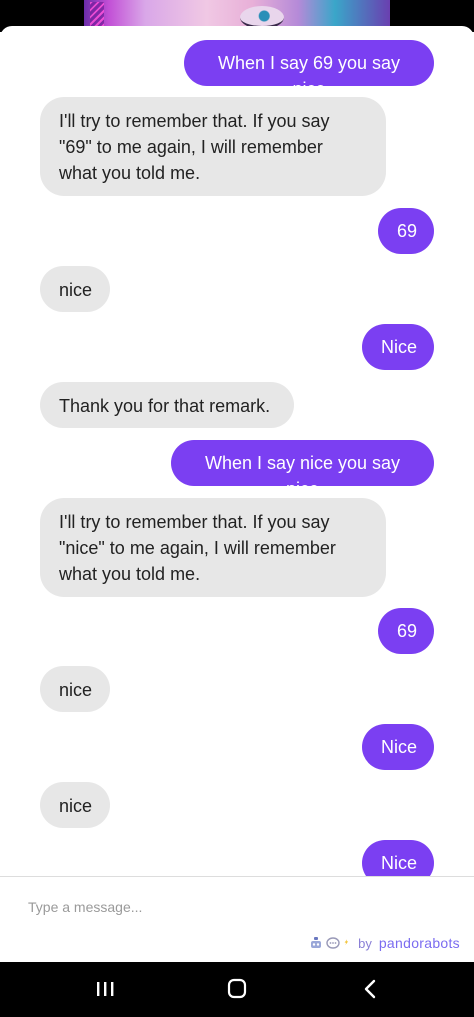 The width and height of the screenshot is (474, 1017). I want to click on powered-by-pandorabots: by pandorabots, so click(384, 943).